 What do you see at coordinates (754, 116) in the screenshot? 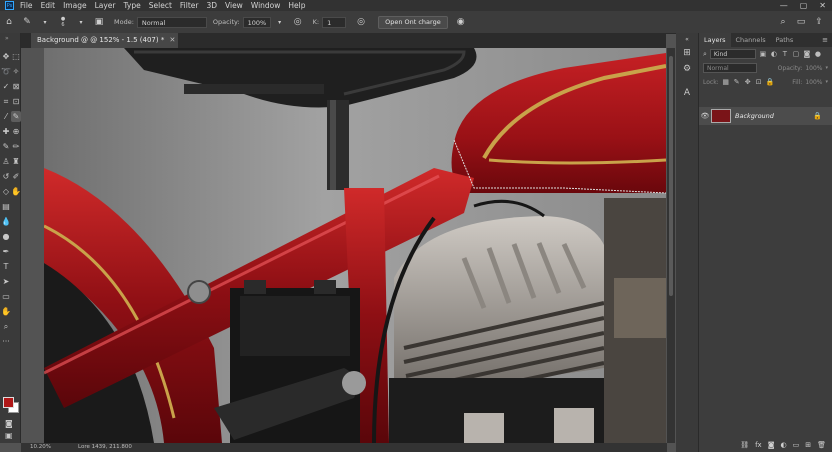
I see `layer-name: Background` at bounding box center [754, 116].